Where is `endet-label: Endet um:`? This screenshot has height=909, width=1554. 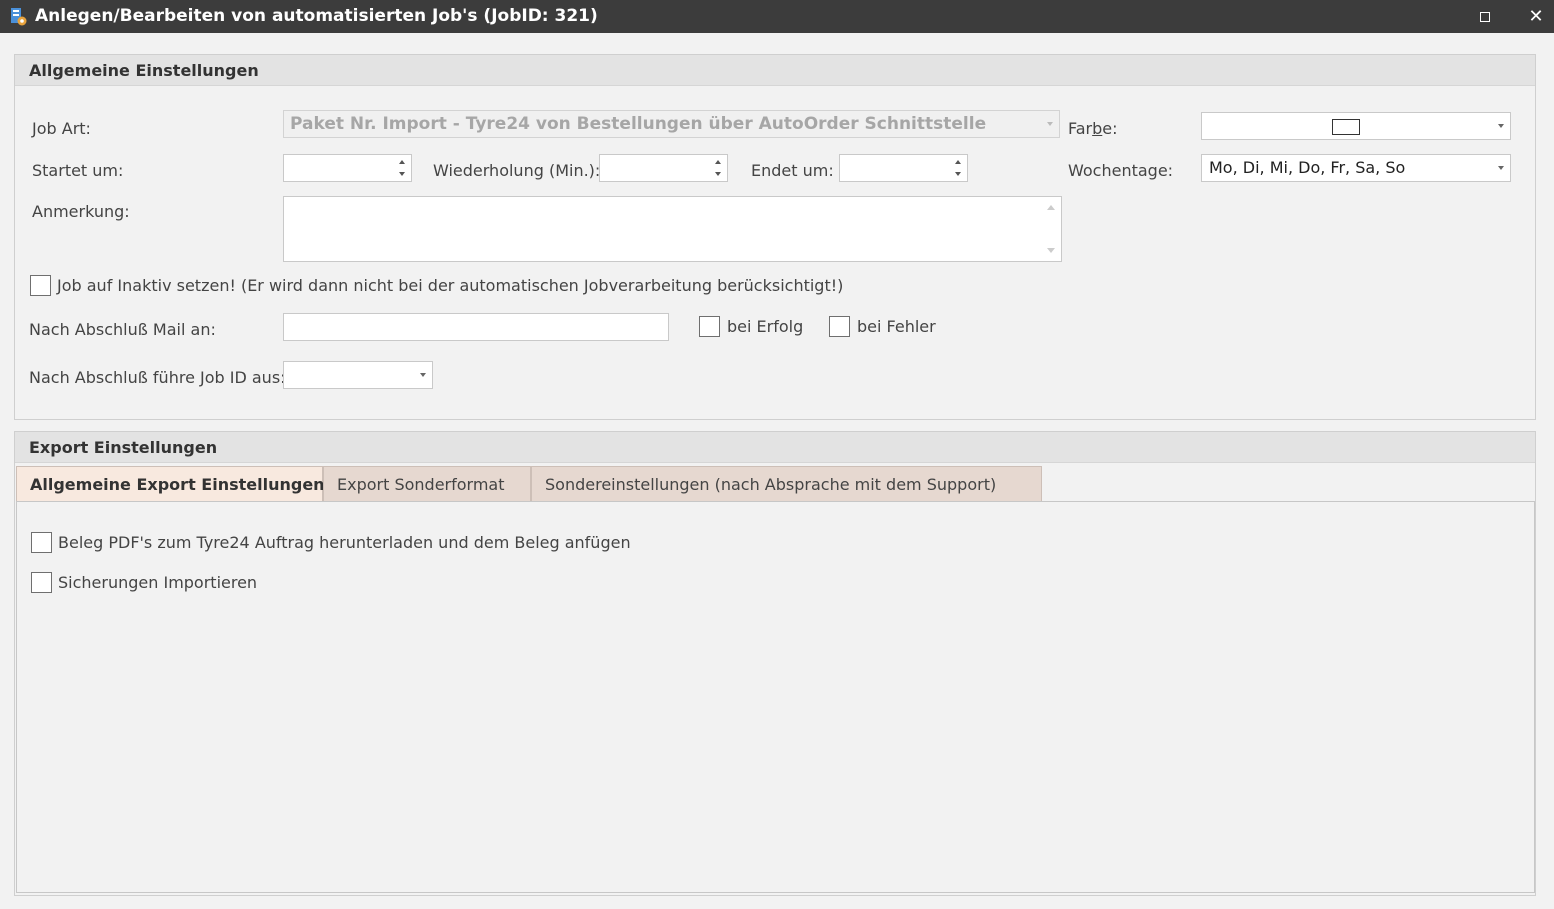 endet-label: Endet um: is located at coordinates (792, 170).